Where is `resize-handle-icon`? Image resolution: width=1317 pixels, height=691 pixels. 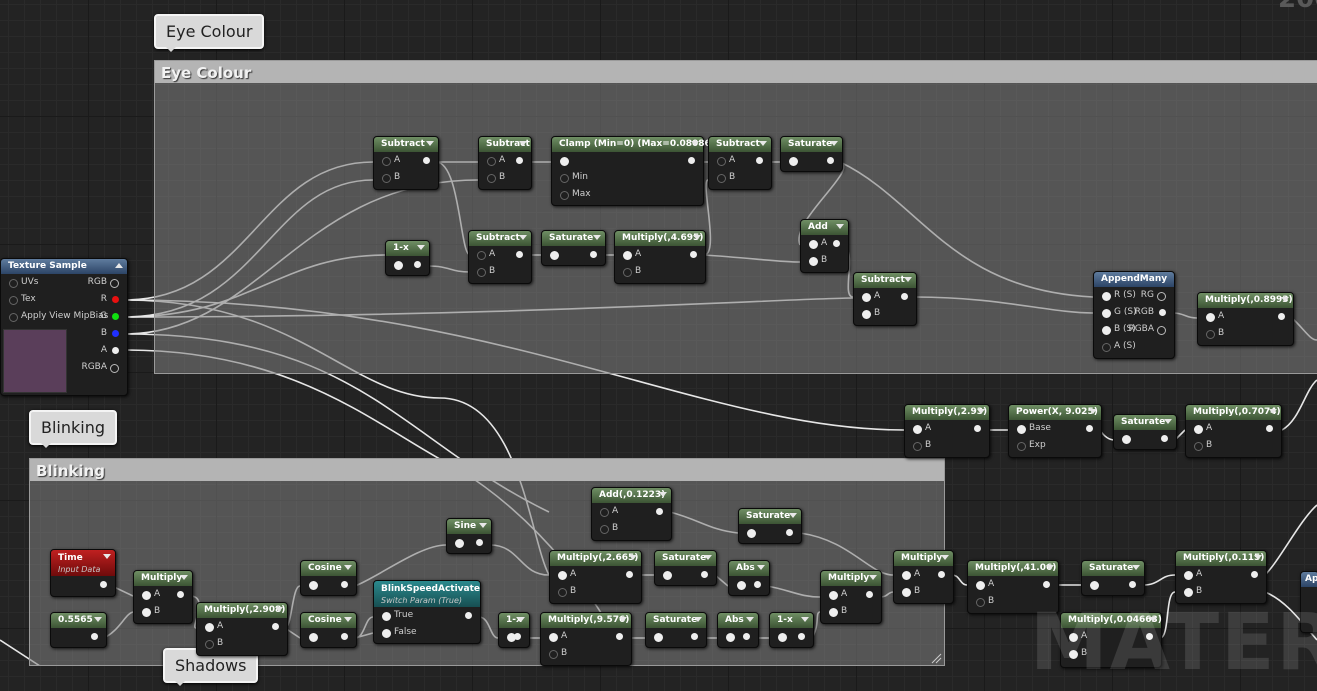
resize-handle-icon is located at coordinates (936, 658).